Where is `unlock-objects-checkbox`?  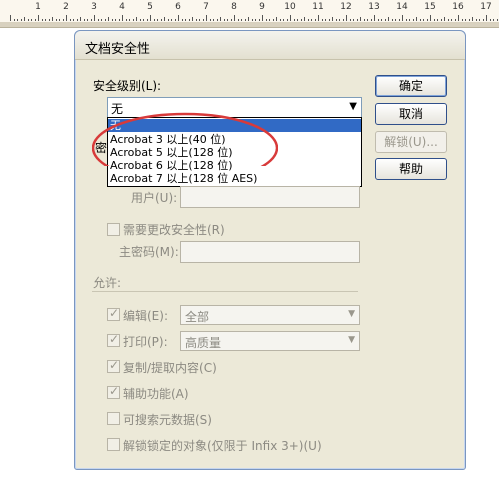 unlock-objects-checkbox is located at coordinates (113, 444).